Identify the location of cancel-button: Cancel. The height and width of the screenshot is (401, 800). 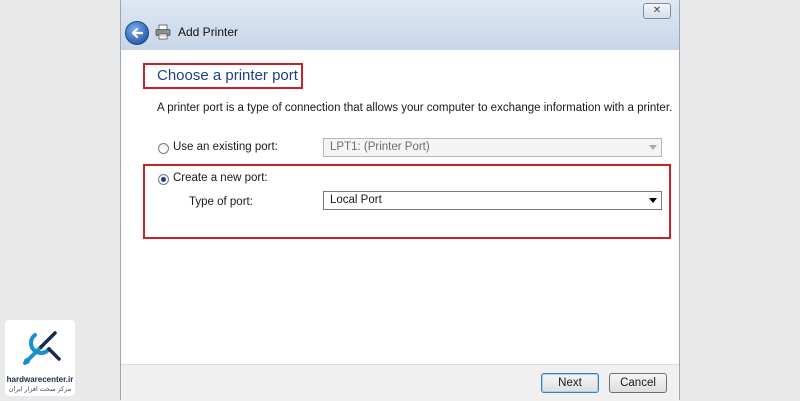
(638, 383).